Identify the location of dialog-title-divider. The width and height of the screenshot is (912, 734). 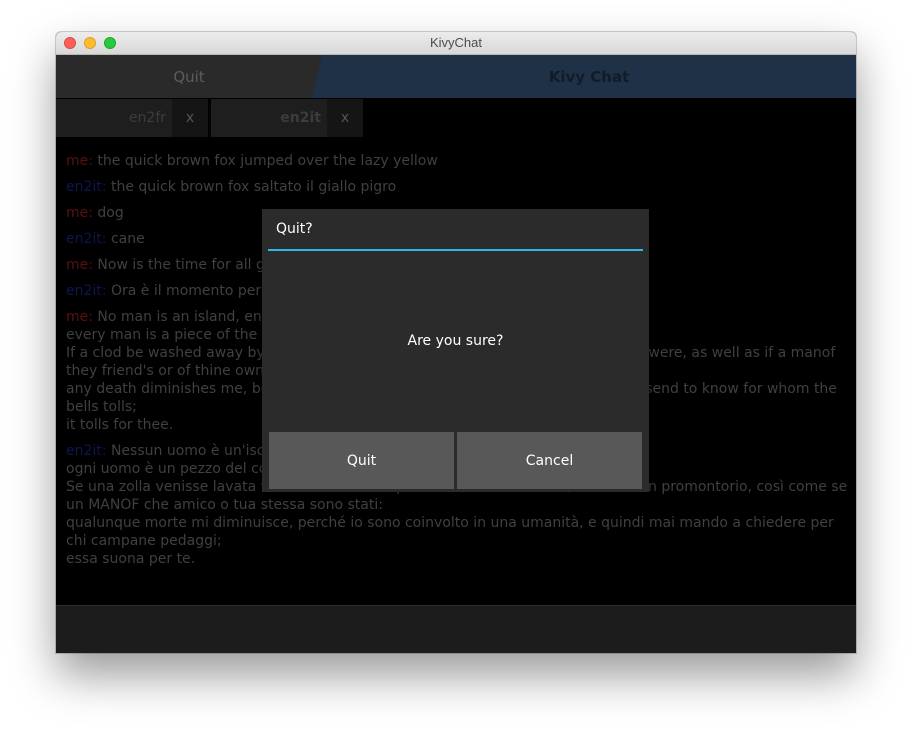
(455, 250).